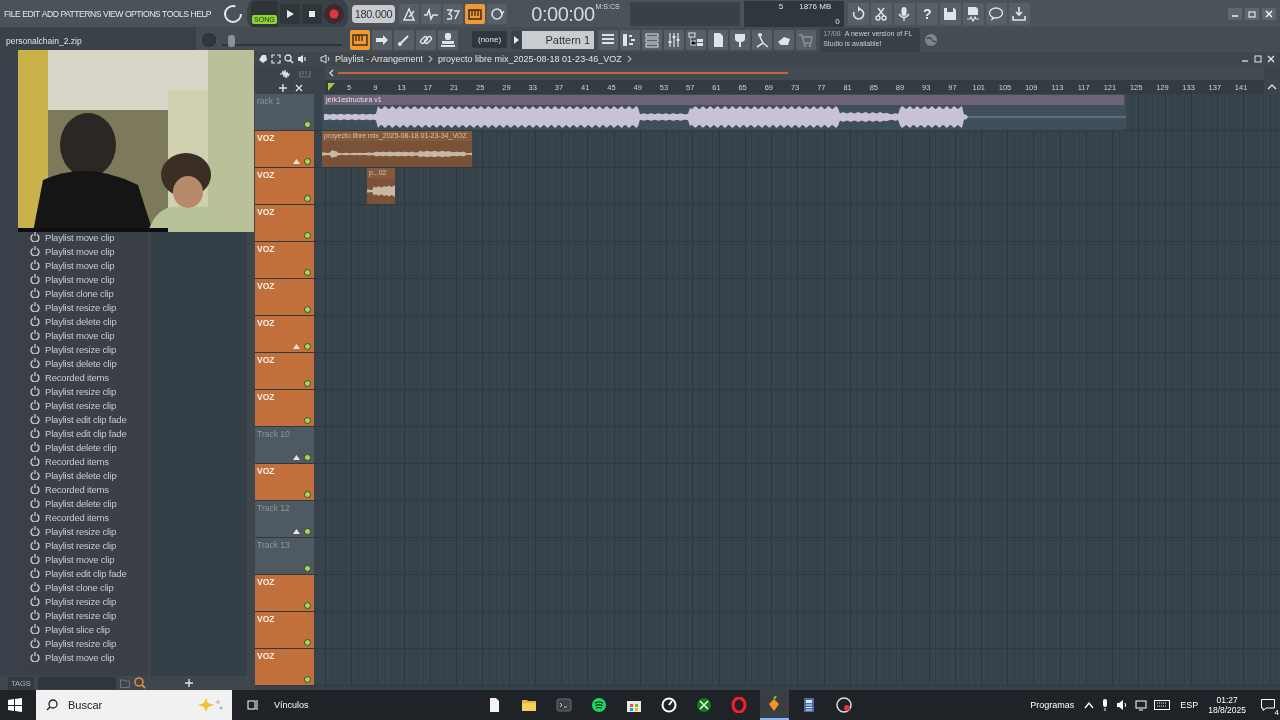 The height and width of the screenshot is (720, 1280). Describe the element at coordinates (283, 87) in the screenshot. I see `plus-icon` at that location.